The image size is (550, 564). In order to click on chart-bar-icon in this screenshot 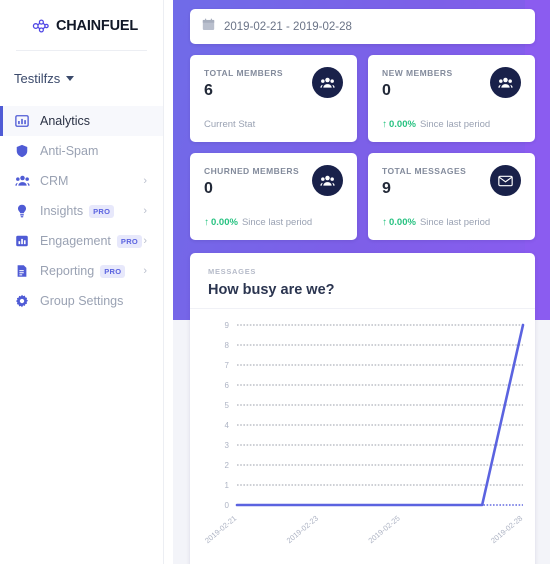, I will do `click(22, 121)`.